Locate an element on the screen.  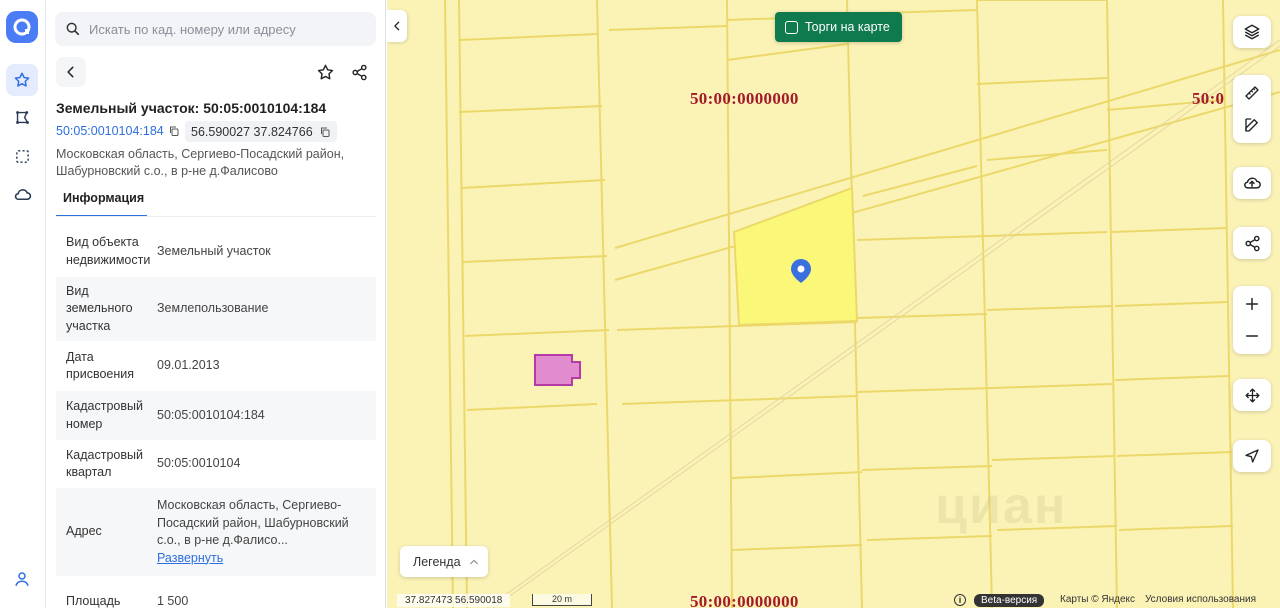
cloud-icon is located at coordinates (22, 194).